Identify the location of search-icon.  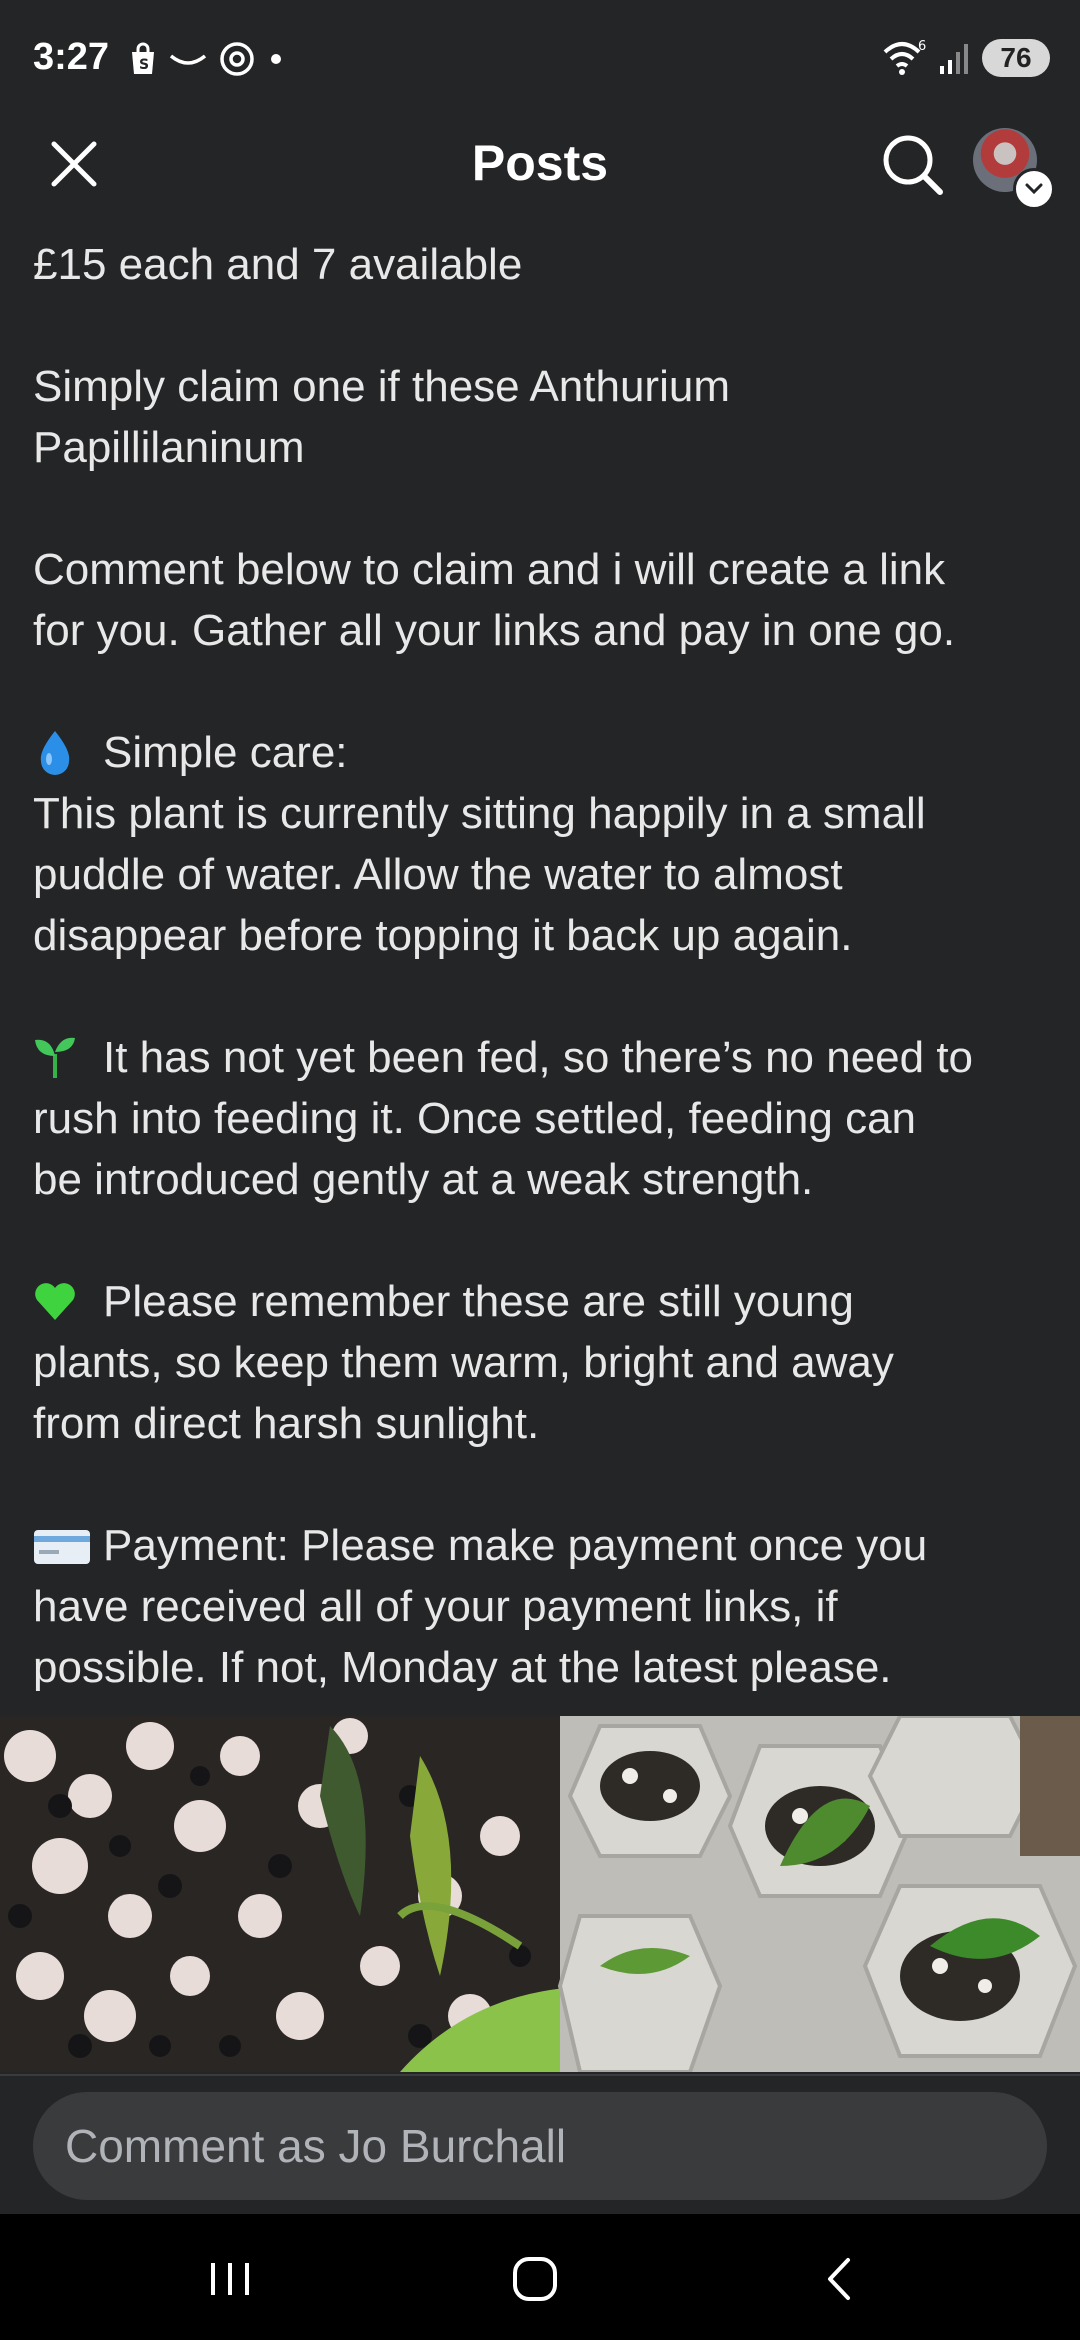
(913, 165).